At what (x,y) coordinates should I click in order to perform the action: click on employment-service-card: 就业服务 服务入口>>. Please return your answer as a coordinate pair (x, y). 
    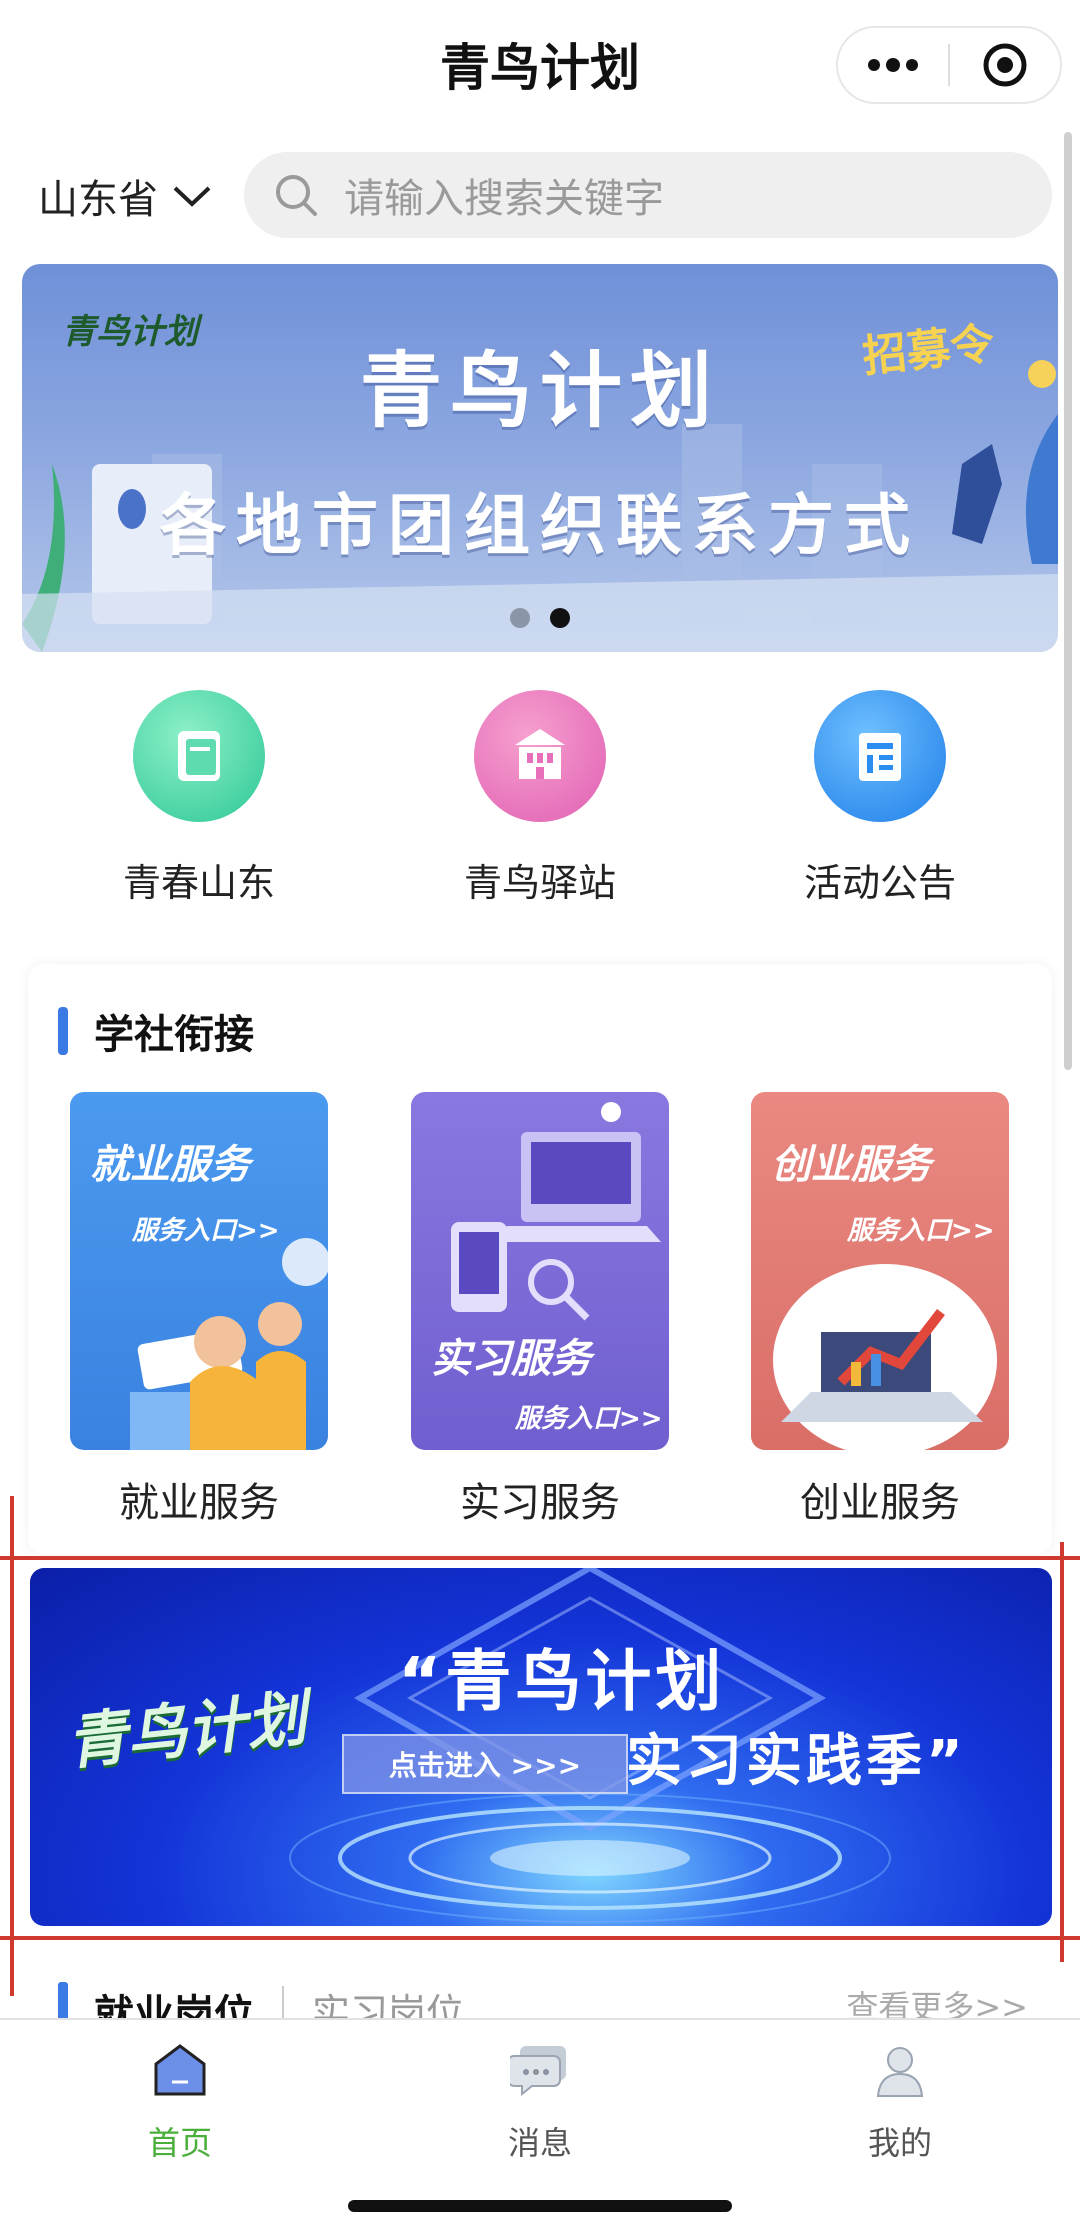
    Looking at the image, I should click on (199, 1271).